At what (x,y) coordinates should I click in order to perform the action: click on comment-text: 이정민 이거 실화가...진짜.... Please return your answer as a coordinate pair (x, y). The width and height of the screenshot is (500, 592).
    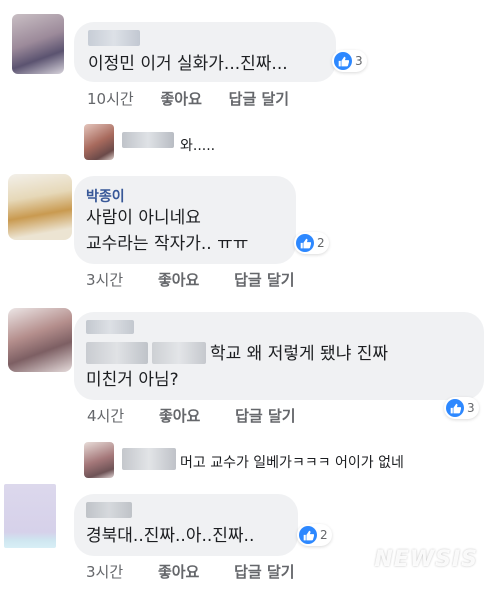
    Looking at the image, I should click on (188, 64).